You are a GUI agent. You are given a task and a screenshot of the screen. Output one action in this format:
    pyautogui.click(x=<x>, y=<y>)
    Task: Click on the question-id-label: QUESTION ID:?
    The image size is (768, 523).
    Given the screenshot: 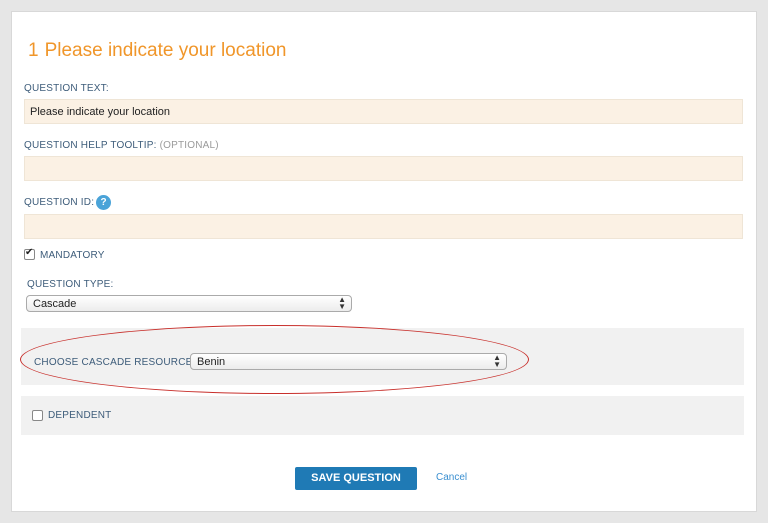 What is the action you would take?
    pyautogui.click(x=68, y=202)
    